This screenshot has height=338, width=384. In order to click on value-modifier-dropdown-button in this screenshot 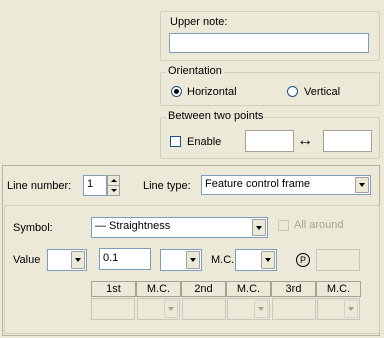, I will do `click(193, 260)`.